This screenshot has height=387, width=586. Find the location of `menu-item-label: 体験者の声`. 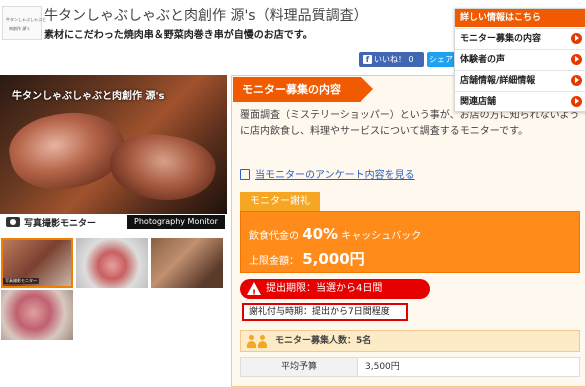

menu-item-label: 体験者の声 is located at coordinates (483, 60).